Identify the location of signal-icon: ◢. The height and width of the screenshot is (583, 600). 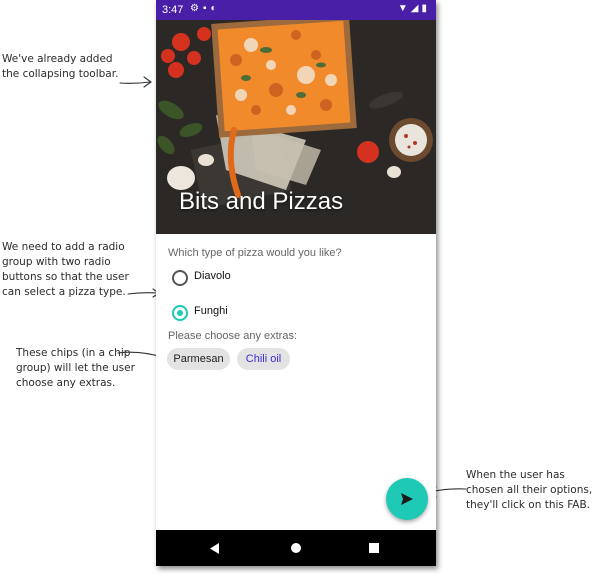
(416, 8).